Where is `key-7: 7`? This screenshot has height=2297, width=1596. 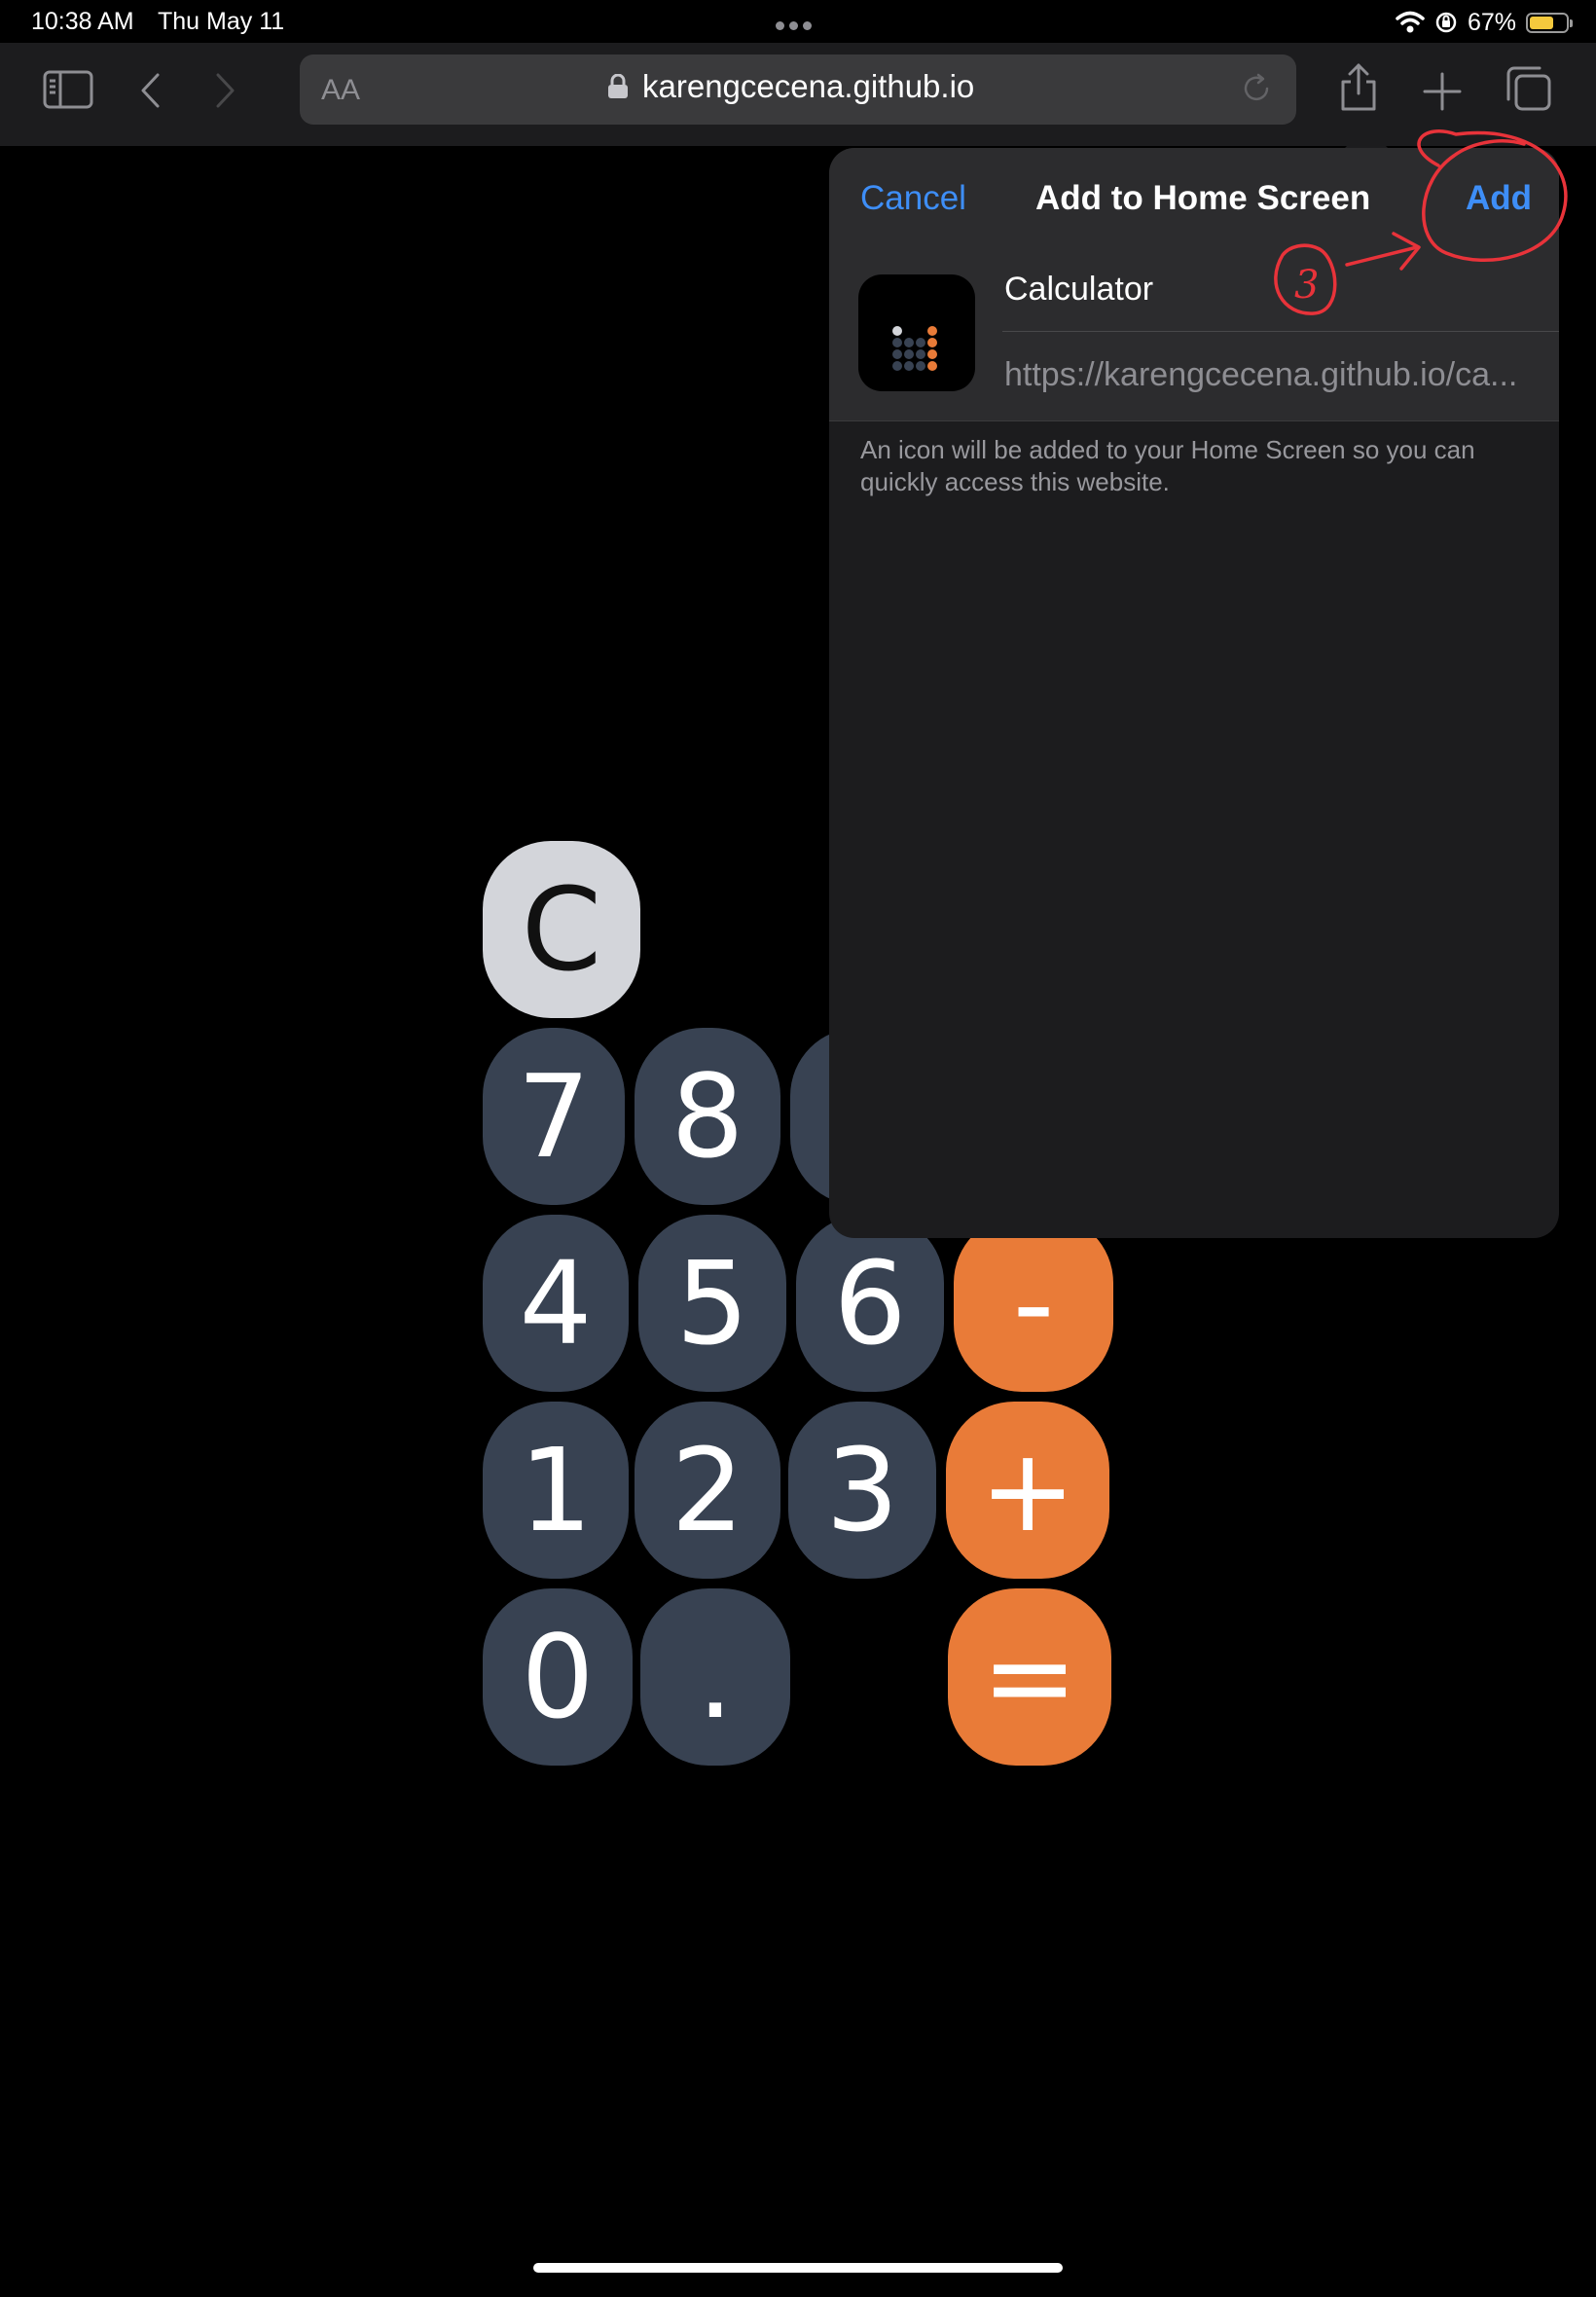 key-7: 7 is located at coordinates (554, 1116).